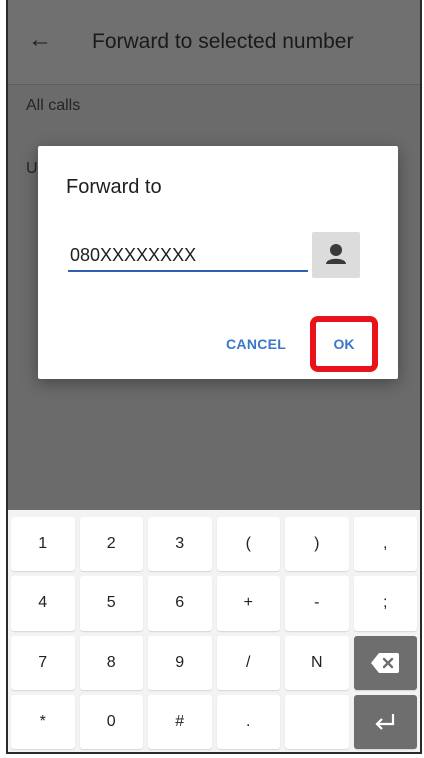  Describe the element at coordinates (317, 662) in the screenshot. I see `key-n: N` at that location.